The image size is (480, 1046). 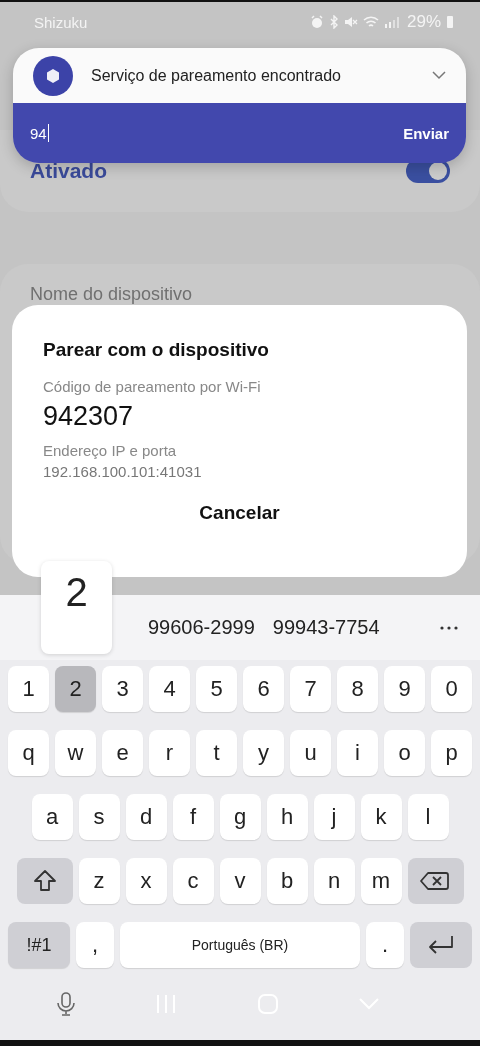 I want to click on pairing-code: 942307, so click(x=89, y=416).